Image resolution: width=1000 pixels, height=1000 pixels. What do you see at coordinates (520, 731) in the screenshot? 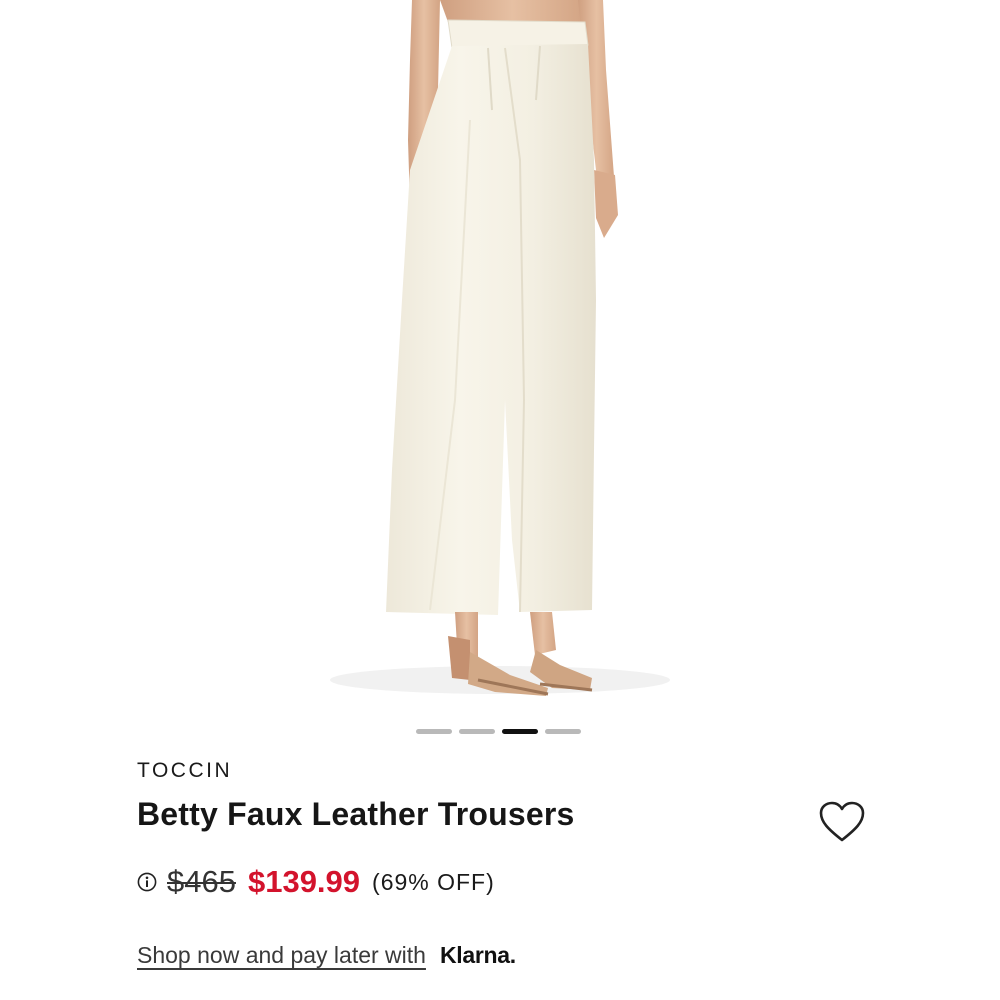
I see `carousel-dot-3-active` at bounding box center [520, 731].